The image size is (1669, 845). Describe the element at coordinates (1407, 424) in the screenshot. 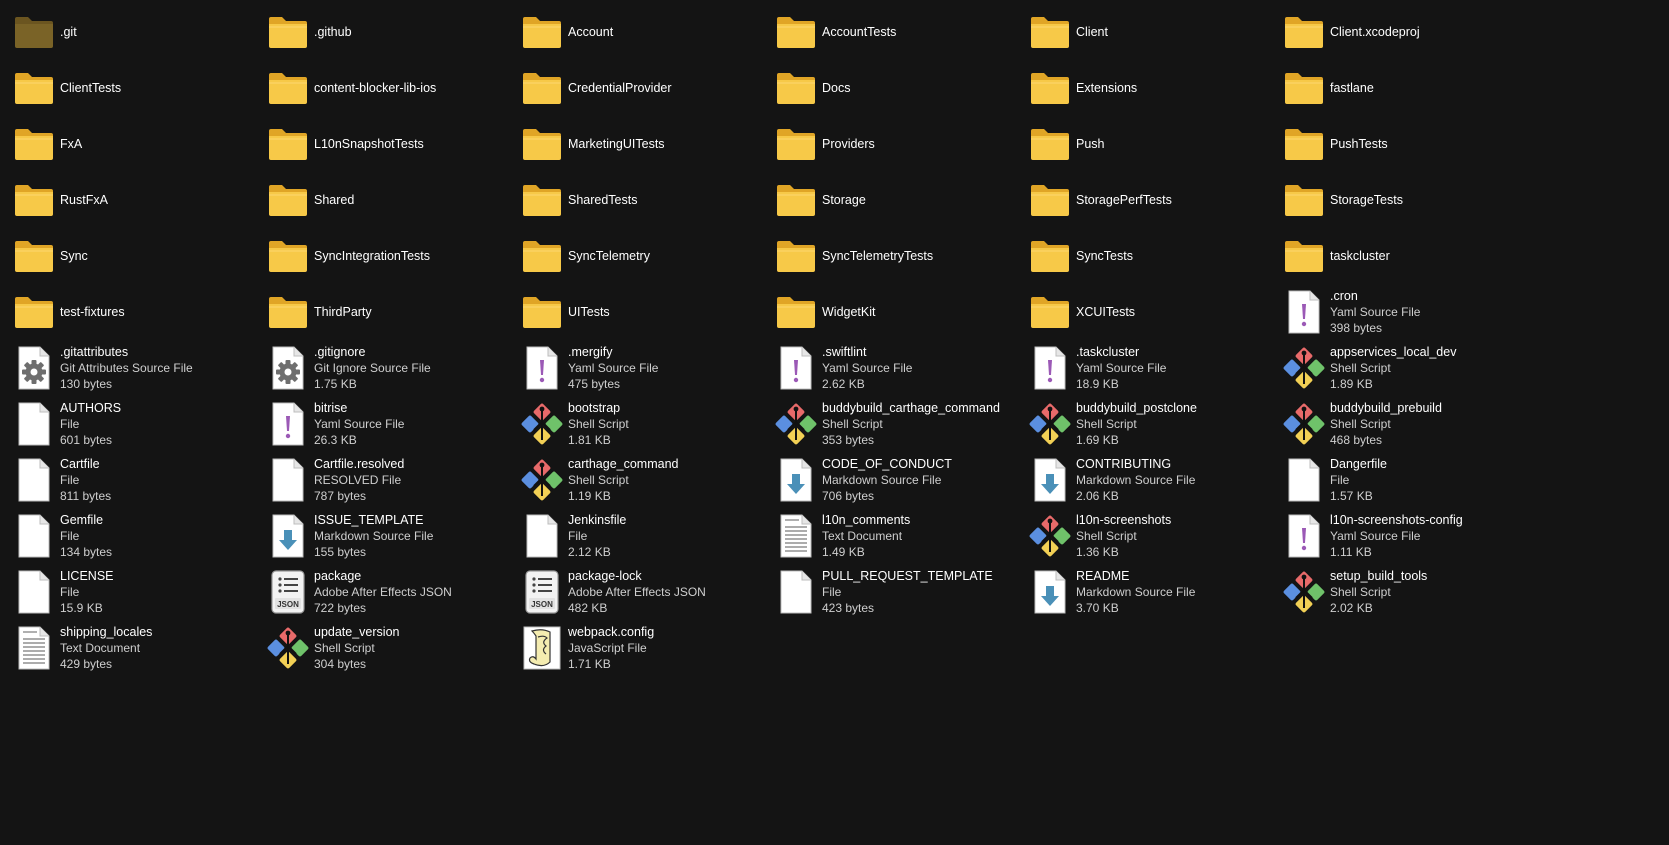

I see `file-item: buddybuild_prebuild Shell Script 468 bytes` at that location.